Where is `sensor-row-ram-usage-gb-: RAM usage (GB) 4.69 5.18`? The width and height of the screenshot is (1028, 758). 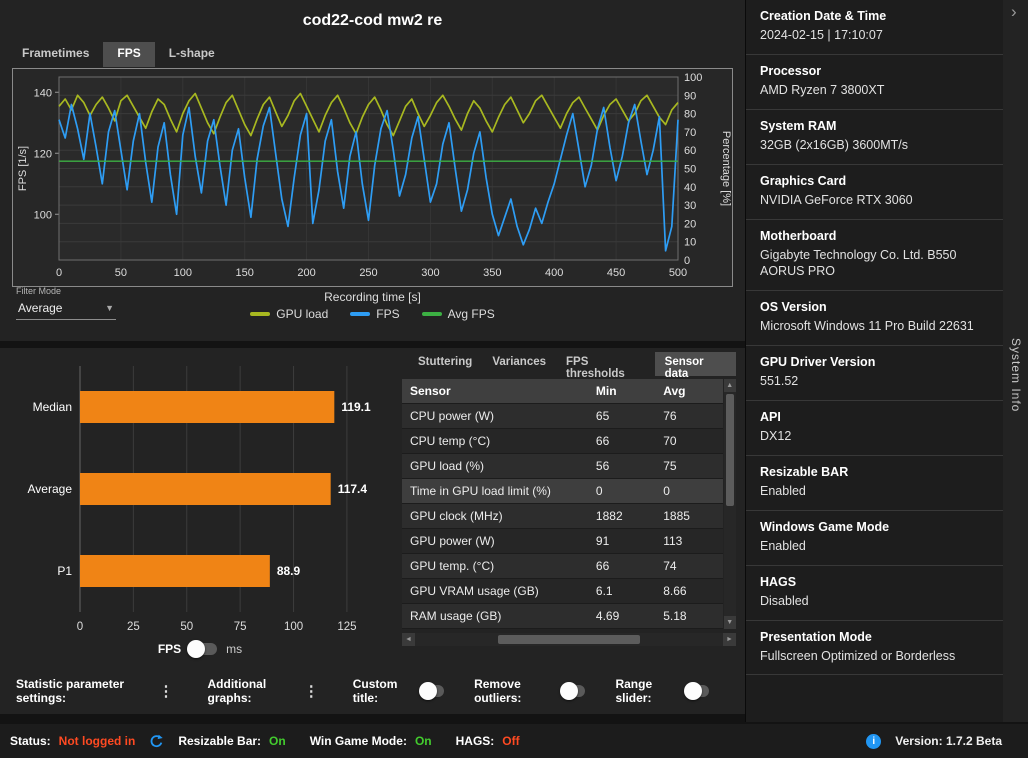 sensor-row-ram-usage-gb-: RAM usage (GB) 4.69 5.18 is located at coordinates (562, 616).